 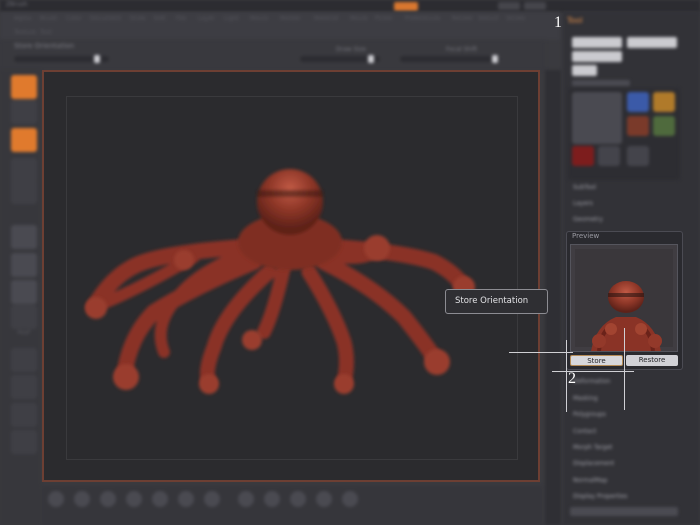 What do you see at coordinates (597, 56) in the screenshot?
I see `copy-tool-button` at bounding box center [597, 56].